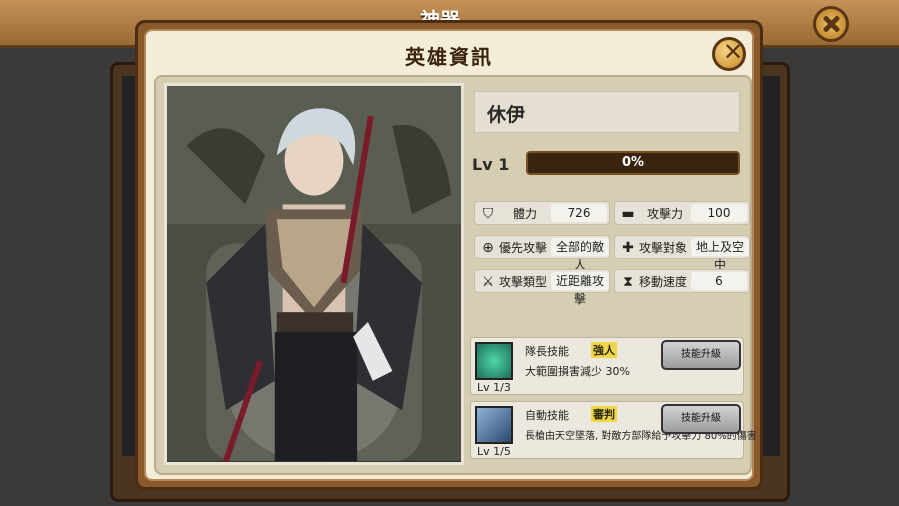 The width and height of the screenshot is (899, 506). What do you see at coordinates (580, 255) in the screenshot?
I see `stat-value: 全部的敵人` at bounding box center [580, 255].